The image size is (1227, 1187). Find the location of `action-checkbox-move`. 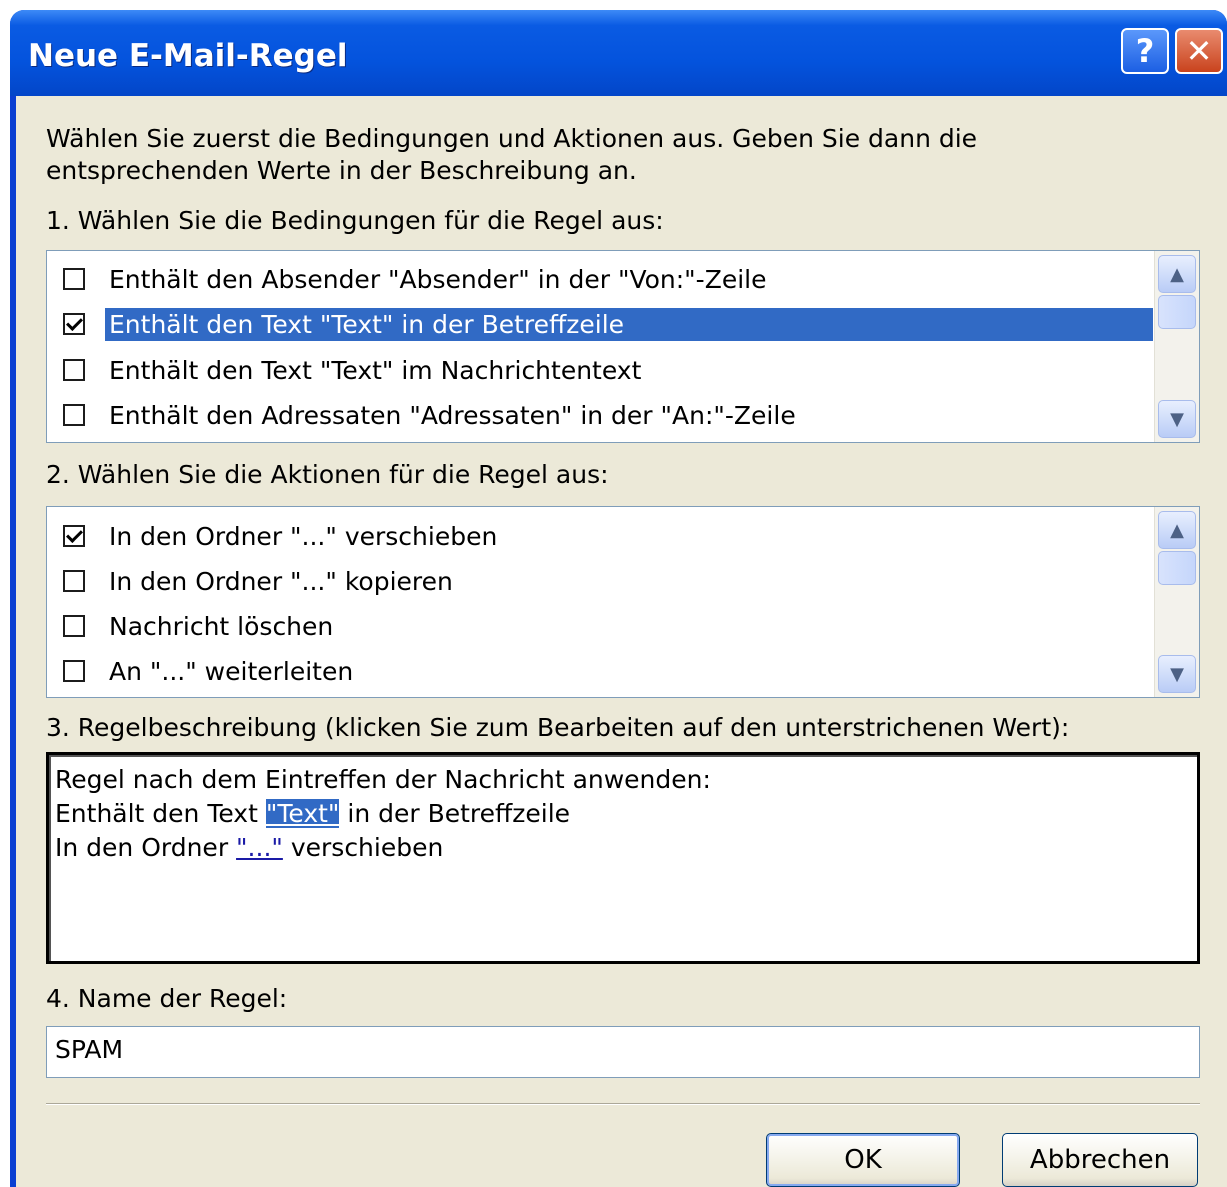

action-checkbox-move is located at coordinates (74, 536).